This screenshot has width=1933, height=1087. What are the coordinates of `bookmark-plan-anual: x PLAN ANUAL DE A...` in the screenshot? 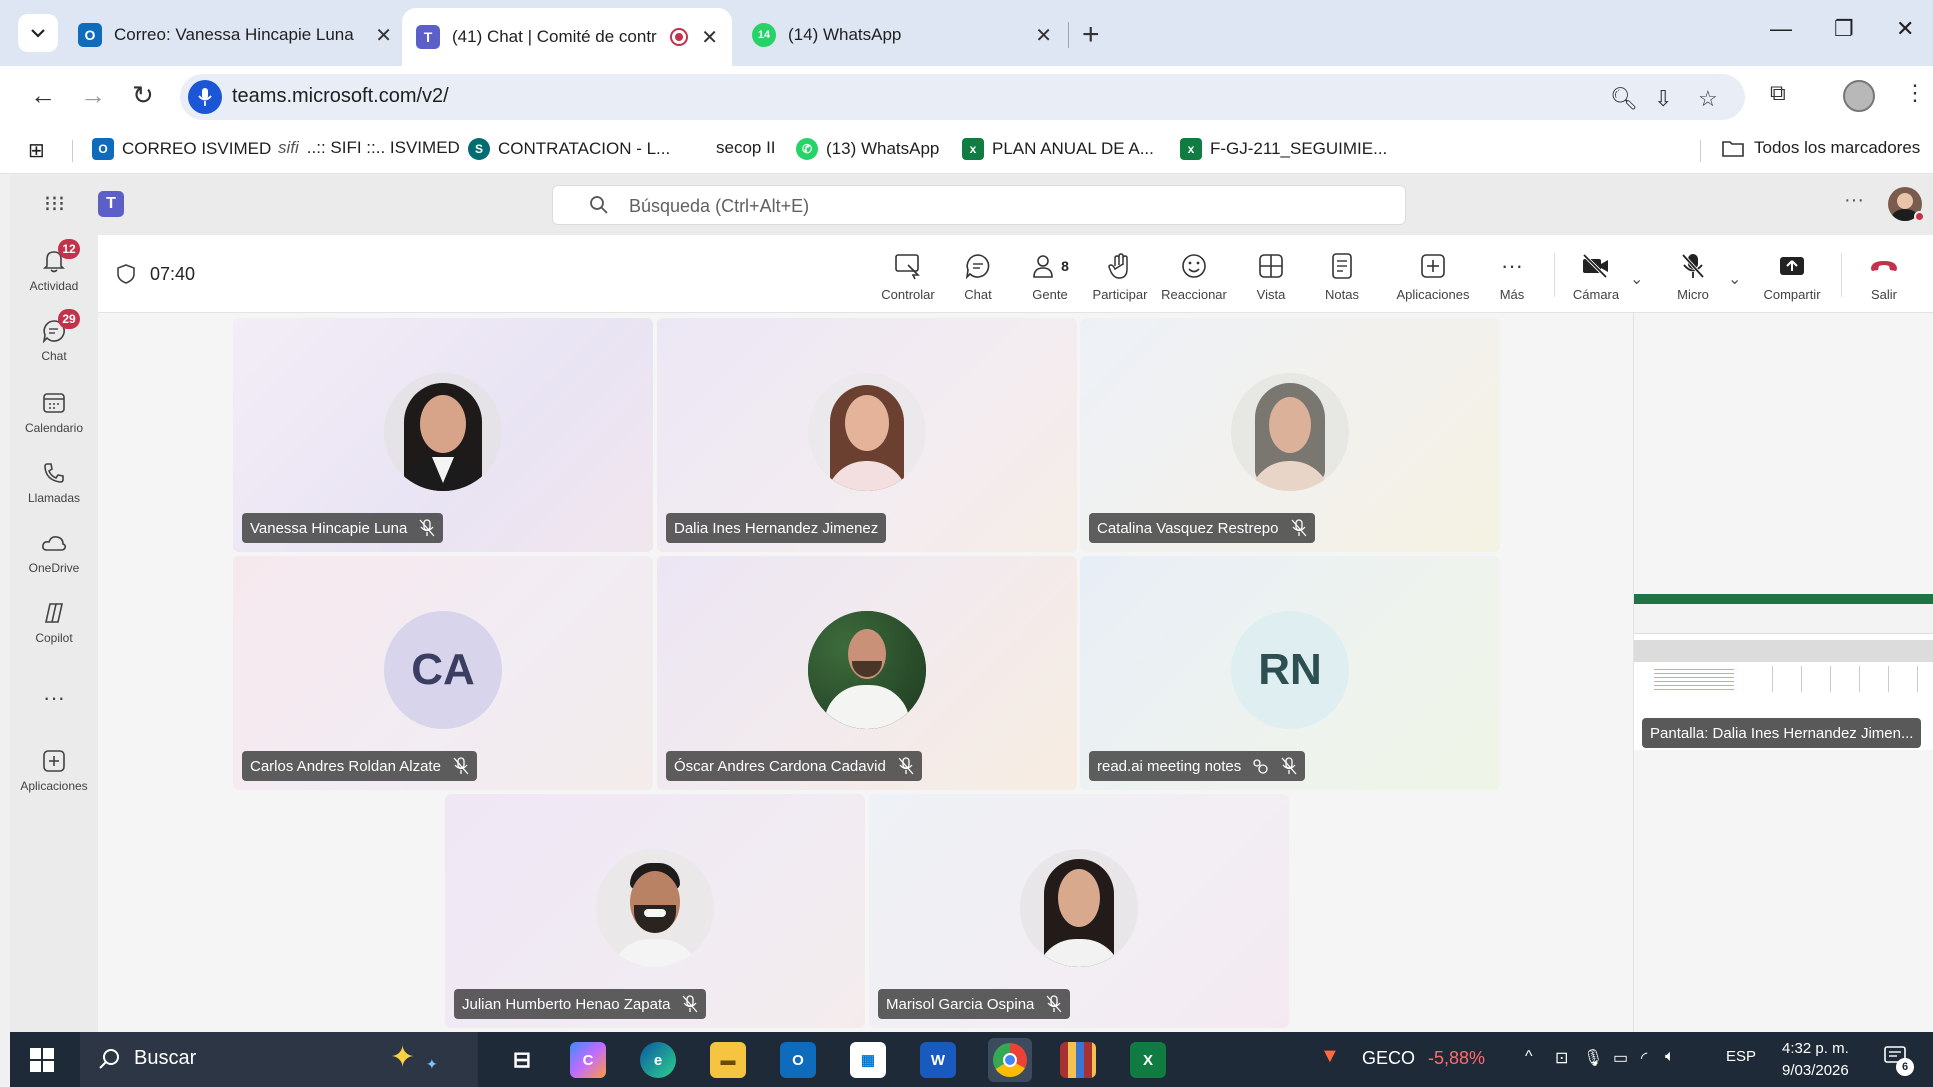 It's located at (1058, 149).